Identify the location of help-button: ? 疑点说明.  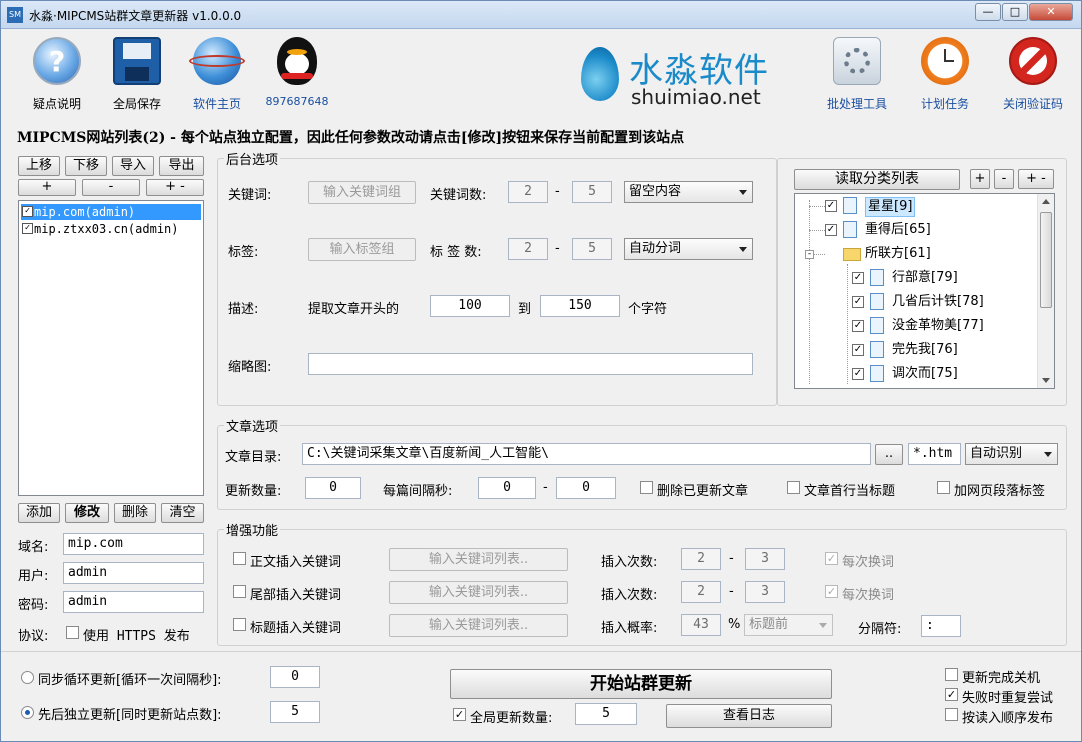
(57, 74).